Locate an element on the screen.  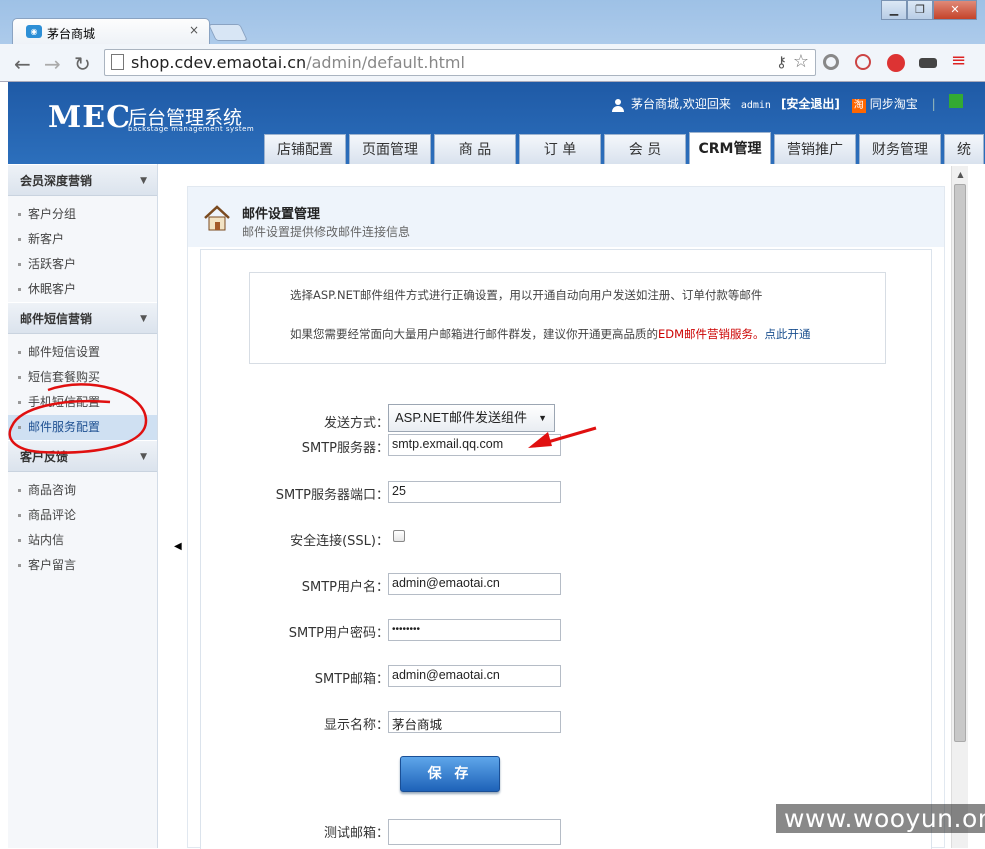
smtp-user-input: admin@emaotai.cn is located at coordinates (474, 584).